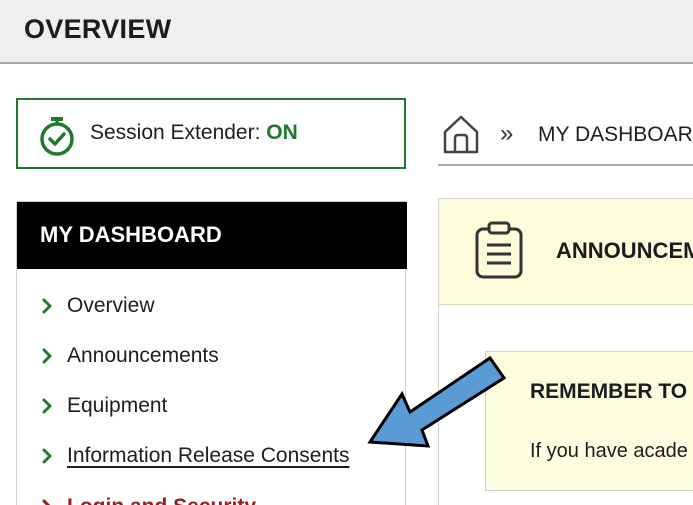 The height and width of the screenshot is (505, 693). Describe the element at coordinates (624, 250) in the screenshot. I see `announcements-title: ANNOUNCEMENTS` at that location.